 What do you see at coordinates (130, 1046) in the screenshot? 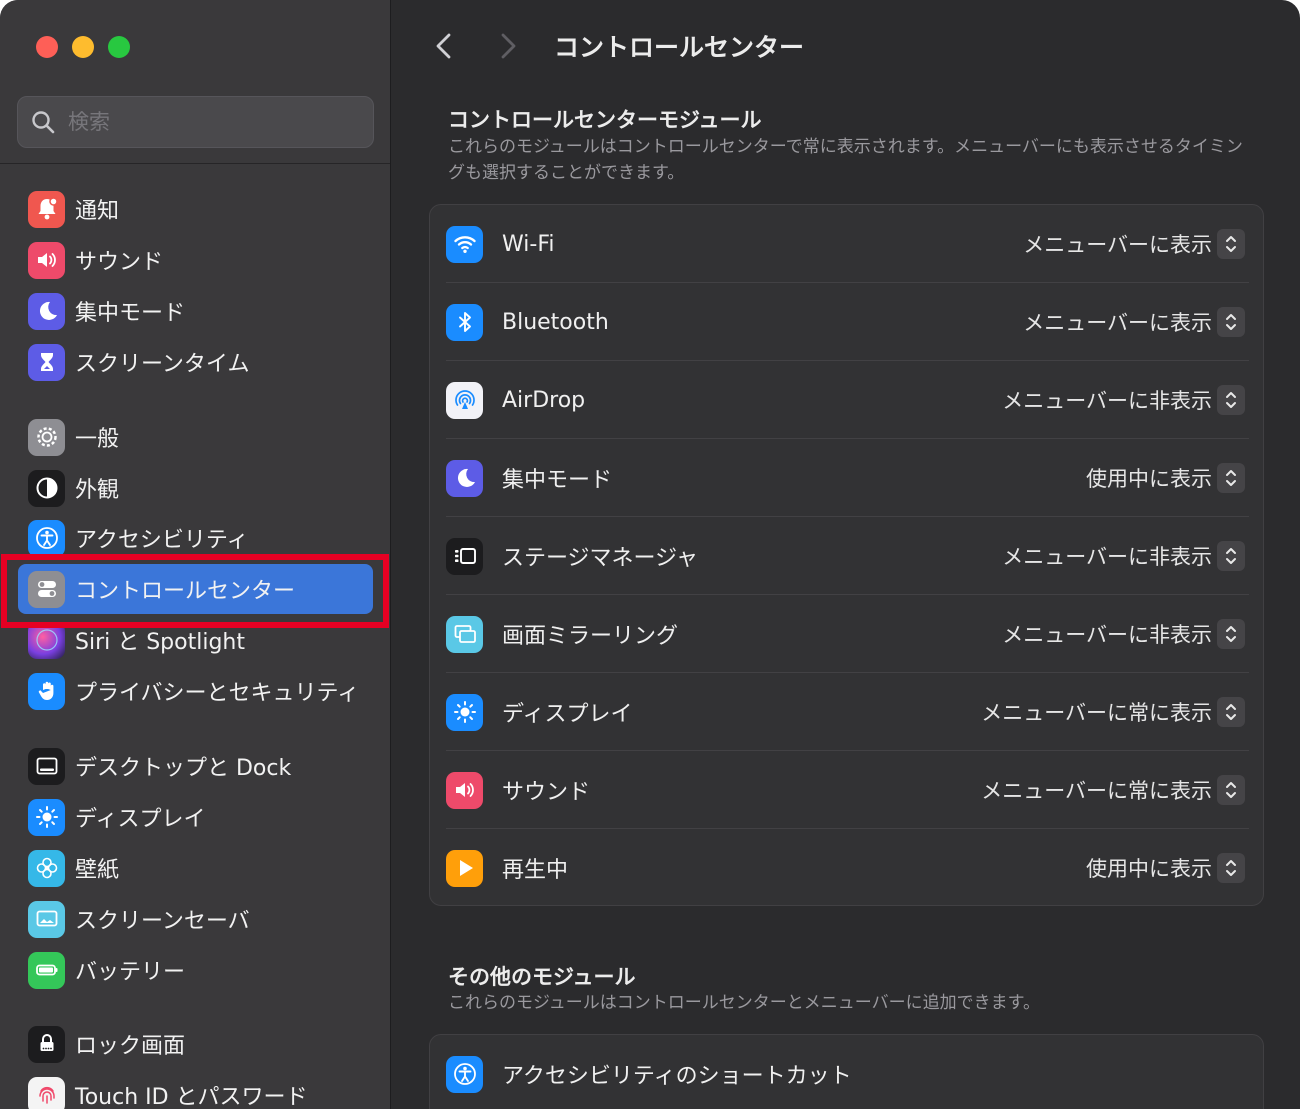
I see `sidebar-item-label: ロック画面` at bounding box center [130, 1046].